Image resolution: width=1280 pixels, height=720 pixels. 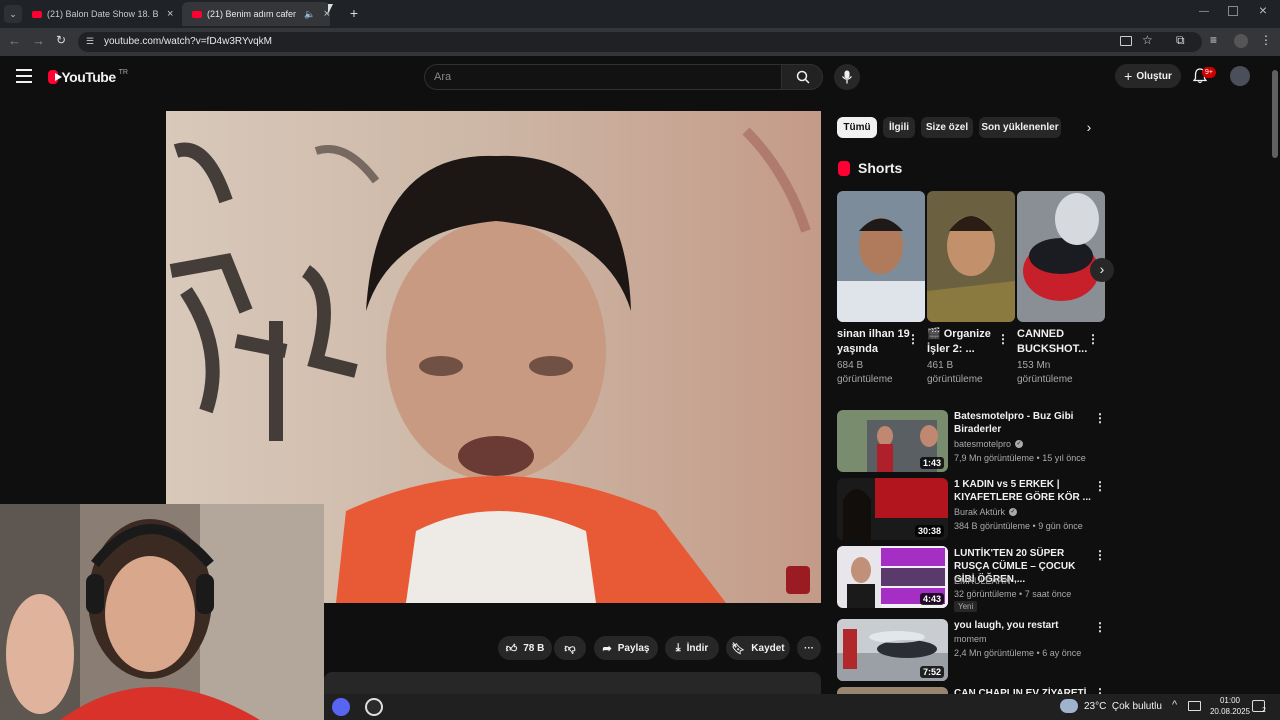 What do you see at coordinates (251, 14) in the screenshot?
I see `tab-title: (21) Benim adım cafer.... - Yo` at bounding box center [251, 14].